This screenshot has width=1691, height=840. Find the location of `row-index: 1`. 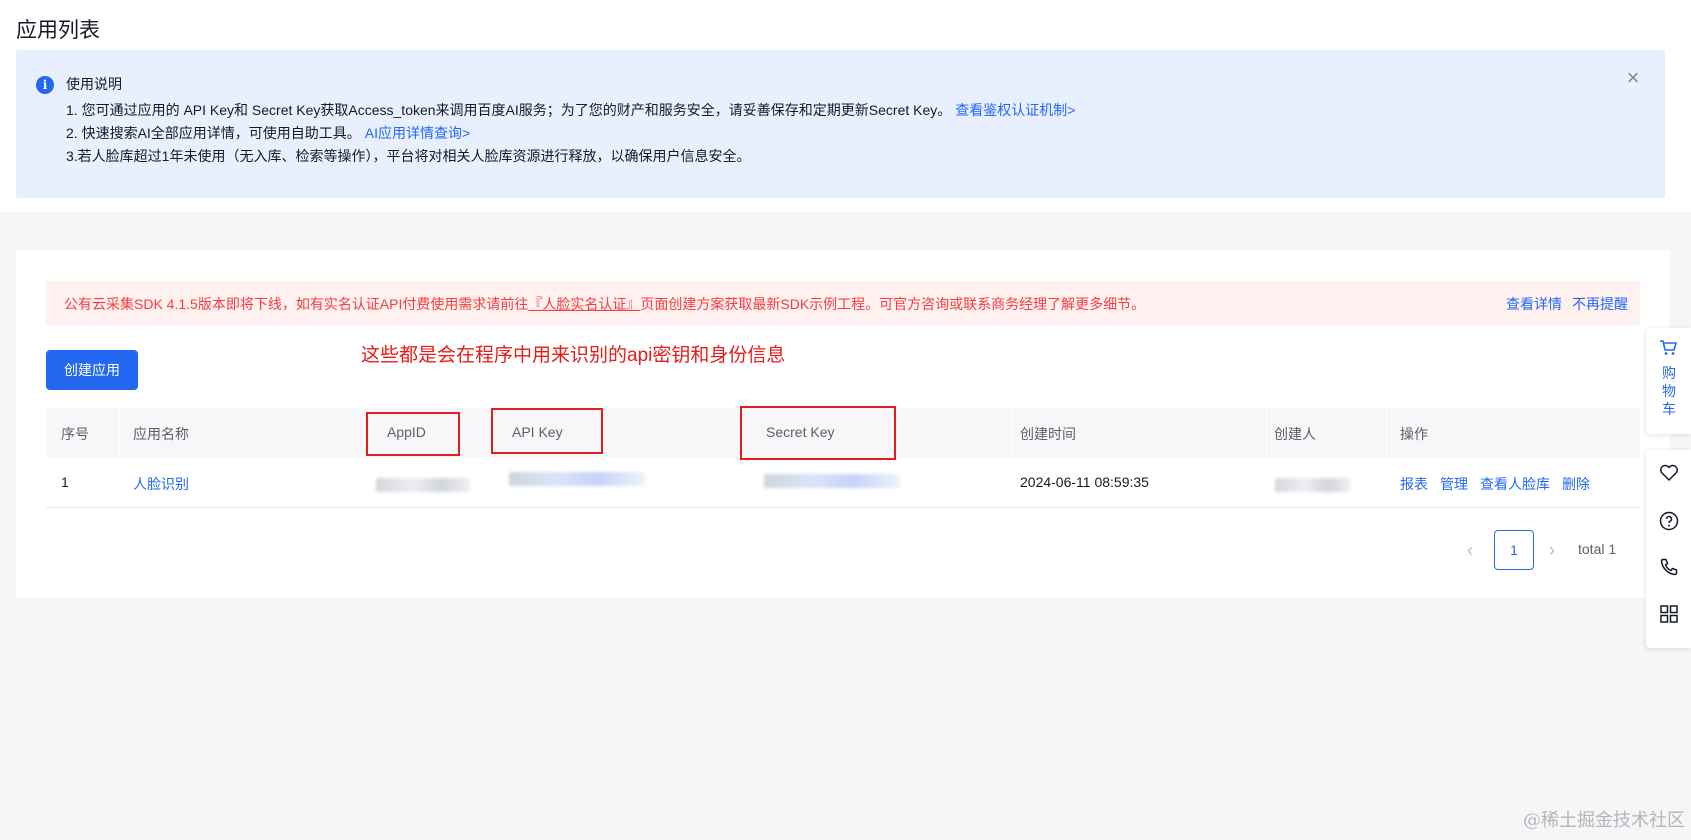

row-index: 1 is located at coordinates (65, 482).